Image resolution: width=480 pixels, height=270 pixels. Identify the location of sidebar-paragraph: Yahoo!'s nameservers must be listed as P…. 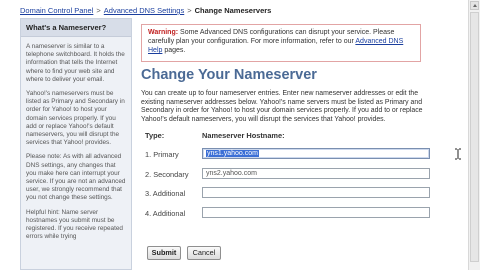
(75, 118).